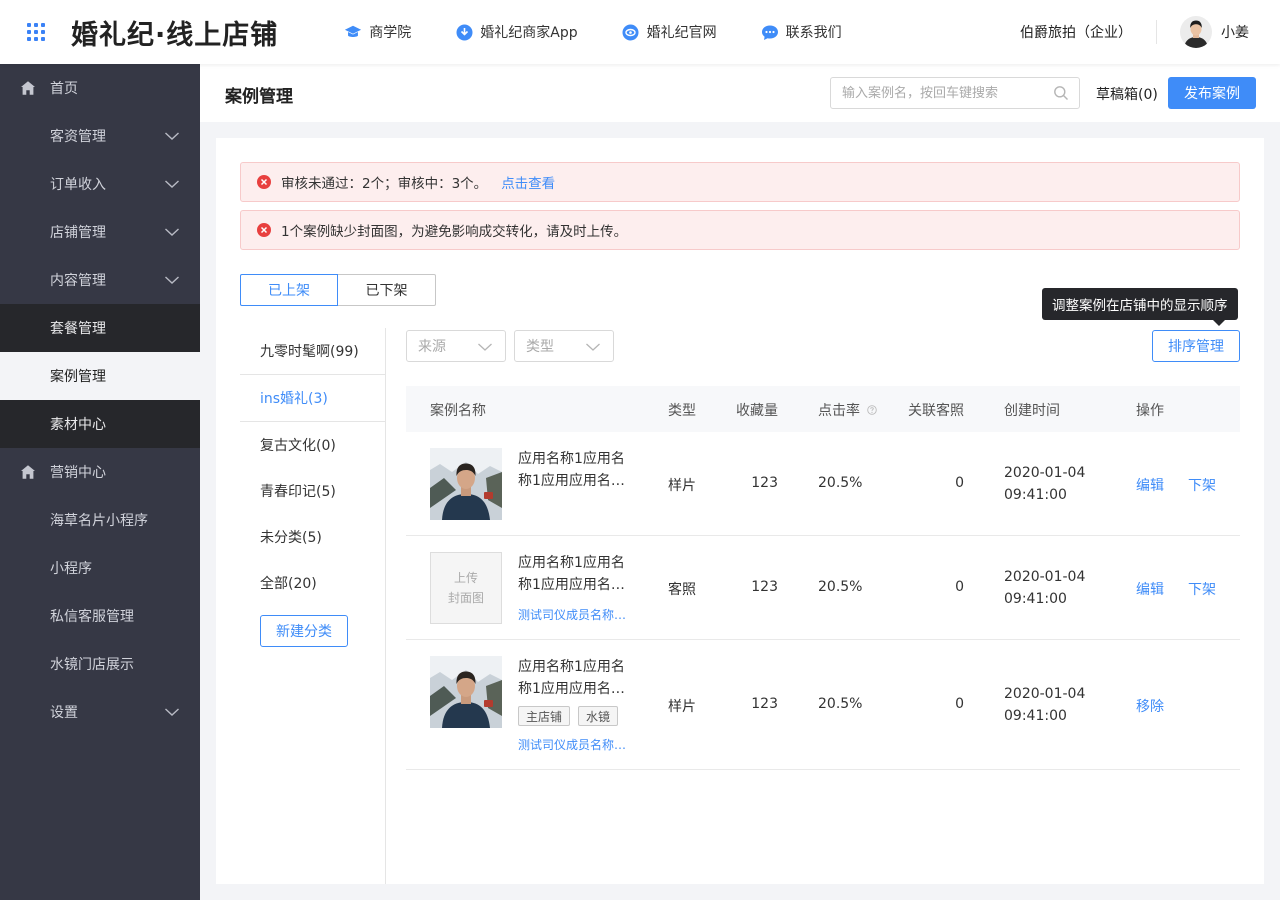 The height and width of the screenshot is (900, 1280). I want to click on sidebar-item-settings: 设置, so click(100, 712).